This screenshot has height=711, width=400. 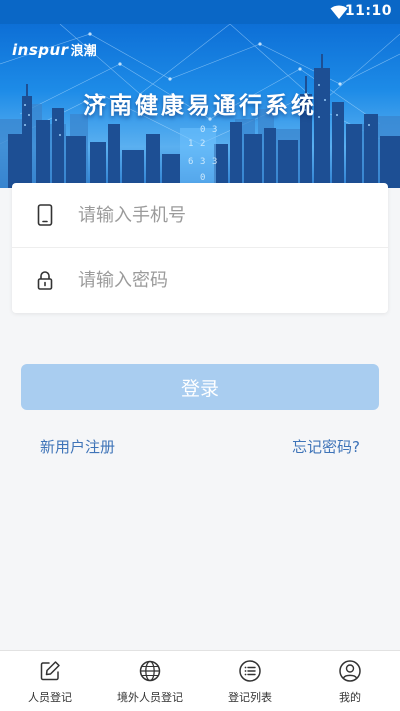 What do you see at coordinates (190, 162) in the screenshot?
I see `svg-text: 6` at bounding box center [190, 162].